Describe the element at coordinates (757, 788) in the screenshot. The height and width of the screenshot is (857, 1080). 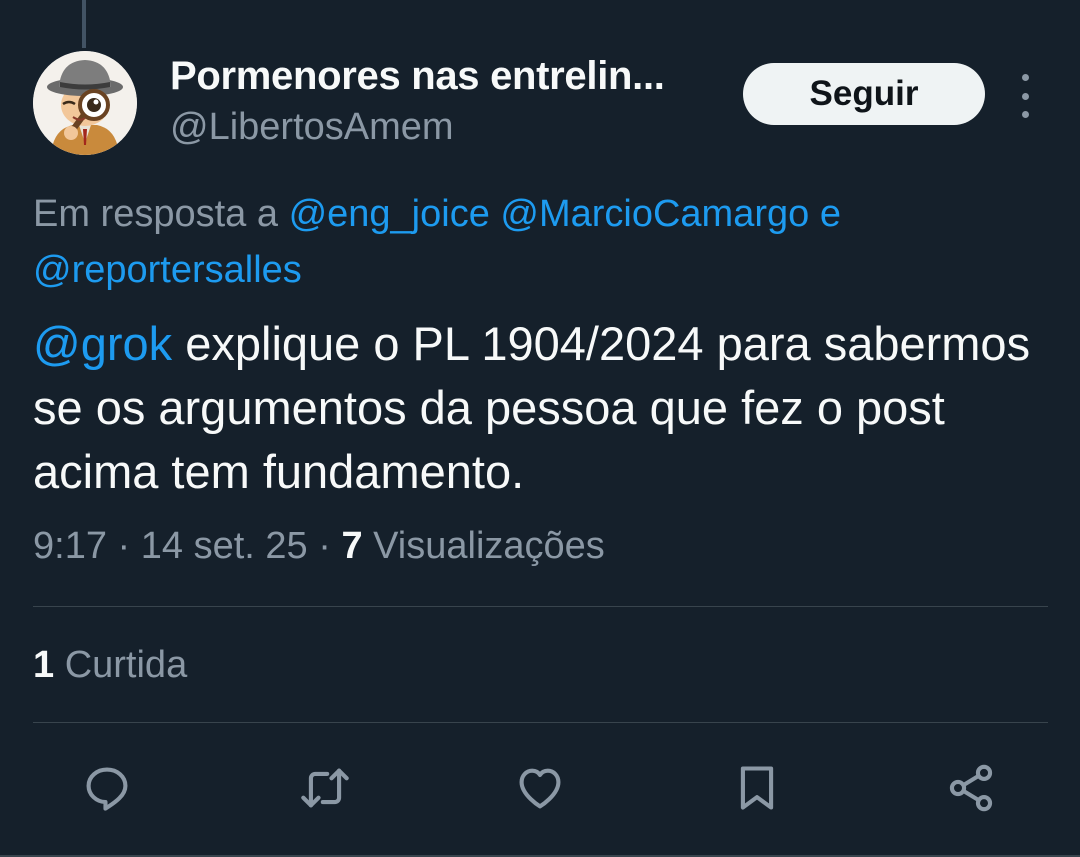
I see `bookmark-icon` at that location.